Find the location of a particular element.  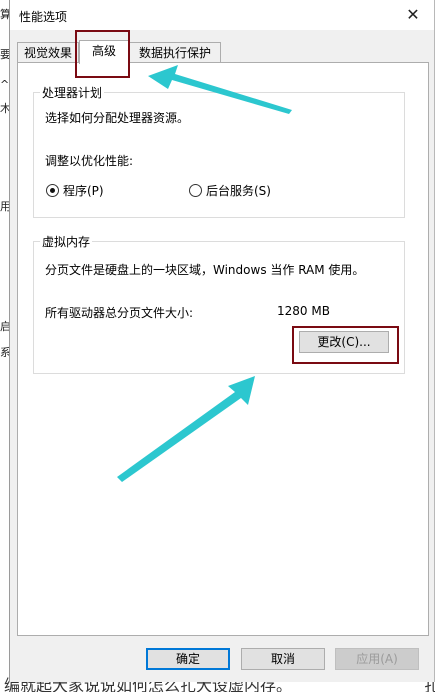

radio-background-services-label: 后台服务(S) is located at coordinates (238, 190).